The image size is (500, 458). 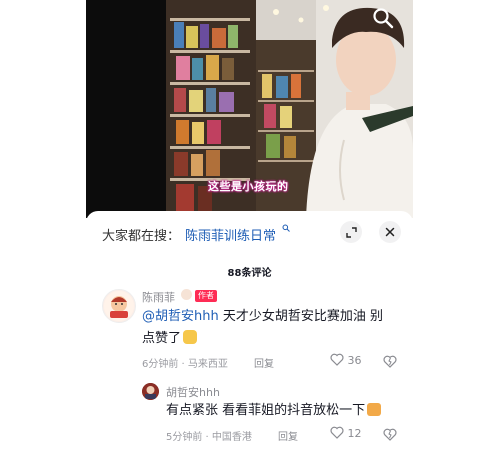 What do you see at coordinates (351, 232) in the screenshot?
I see `expand-icon` at bounding box center [351, 232].